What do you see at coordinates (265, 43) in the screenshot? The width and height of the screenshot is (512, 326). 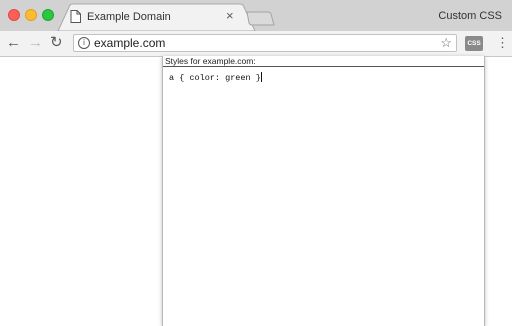 I see `address-bar: i example.com ☆` at bounding box center [265, 43].